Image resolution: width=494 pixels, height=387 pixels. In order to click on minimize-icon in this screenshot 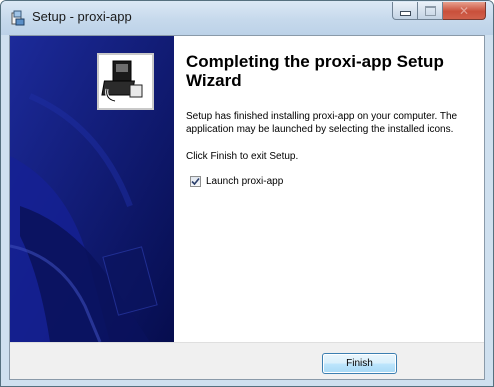, I will do `click(405, 13)`.